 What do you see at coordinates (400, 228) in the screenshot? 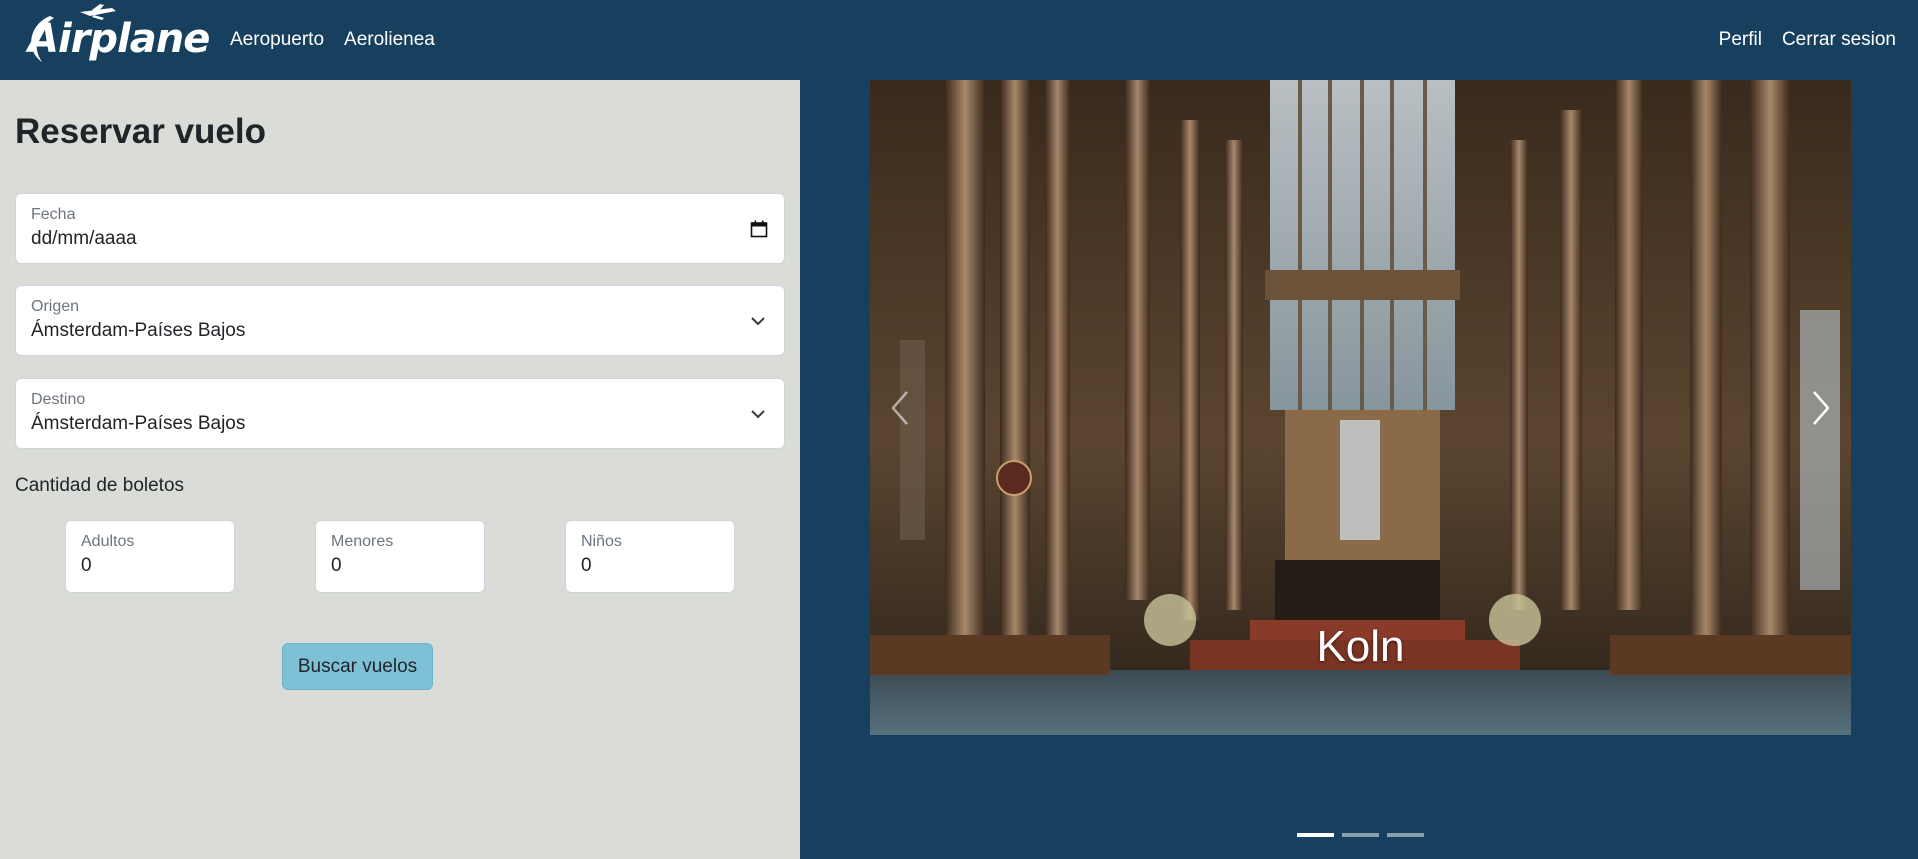
I see `fecha-field: Fecha dd/mm/aaaa` at bounding box center [400, 228].